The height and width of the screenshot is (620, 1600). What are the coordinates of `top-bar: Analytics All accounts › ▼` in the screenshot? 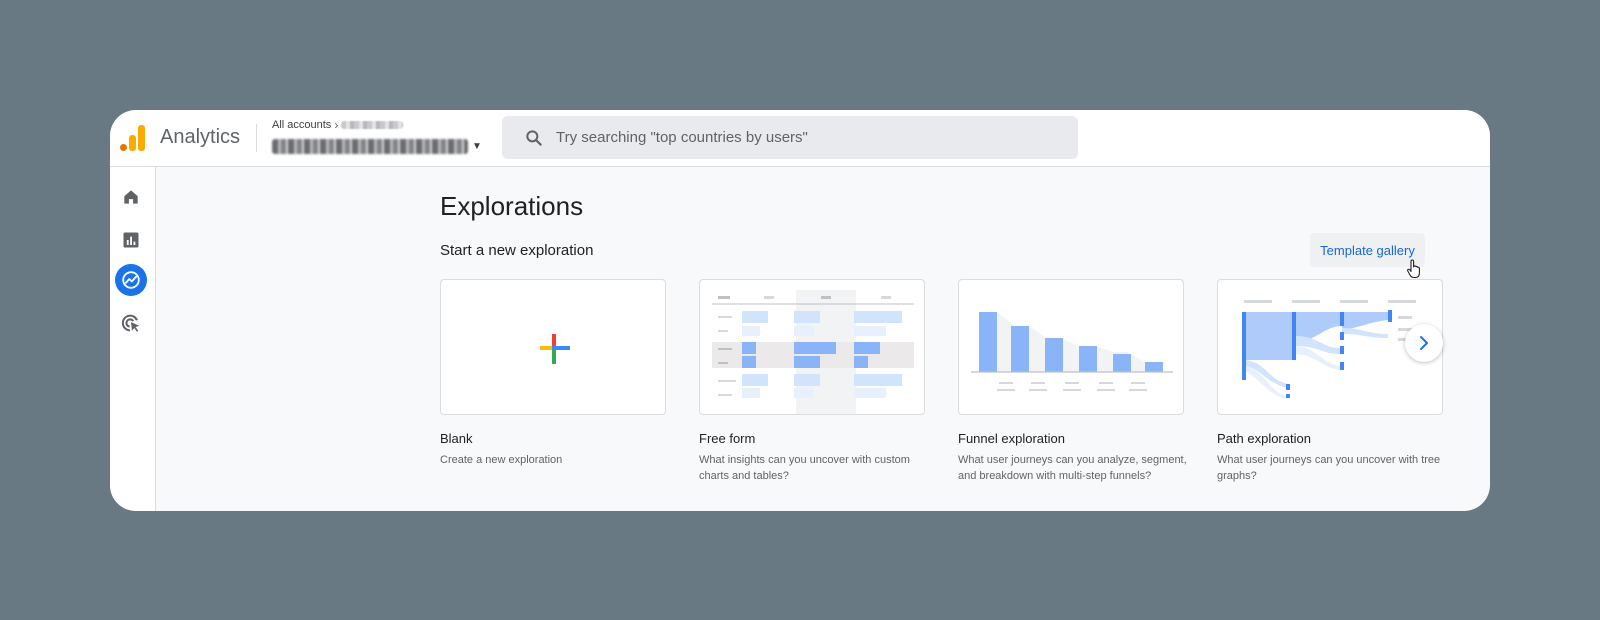 It's located at (800, 138).